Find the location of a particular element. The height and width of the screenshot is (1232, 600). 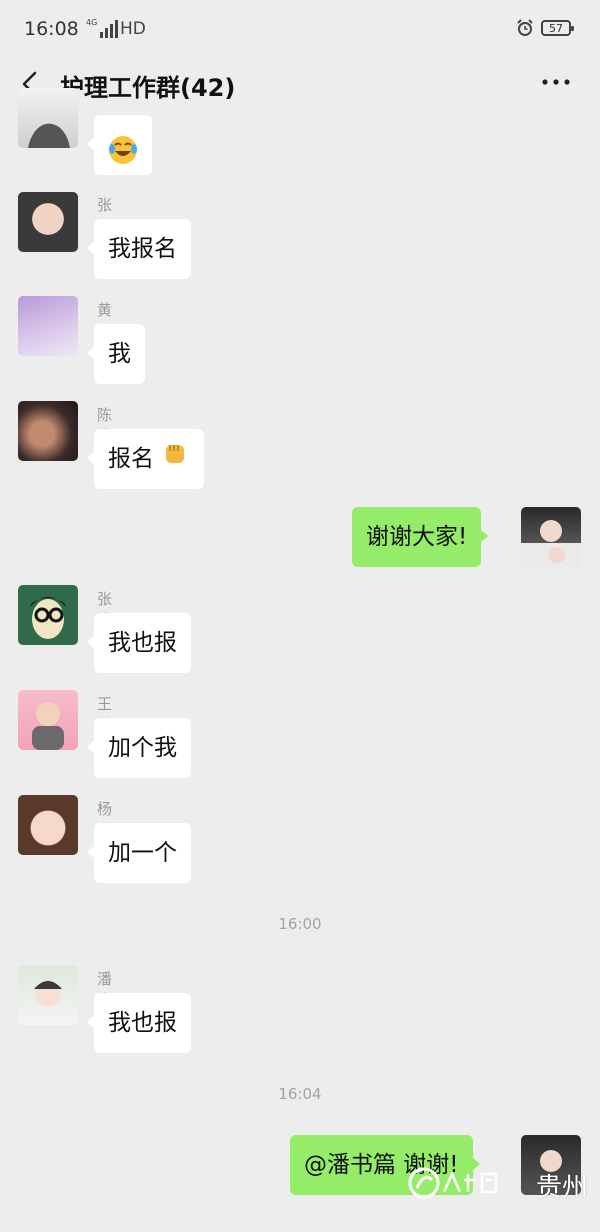

alarm-icon is located at coordinates (525, 30).